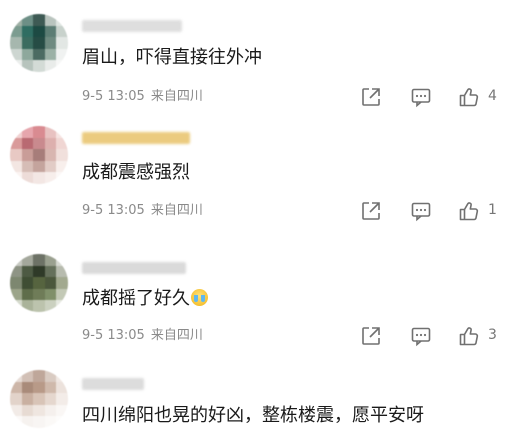 The image size is (512, 438). What do you see at coordinates (492, 210) in the screenshot?
I see `like-count: 1` at bounding box center [492, 210].